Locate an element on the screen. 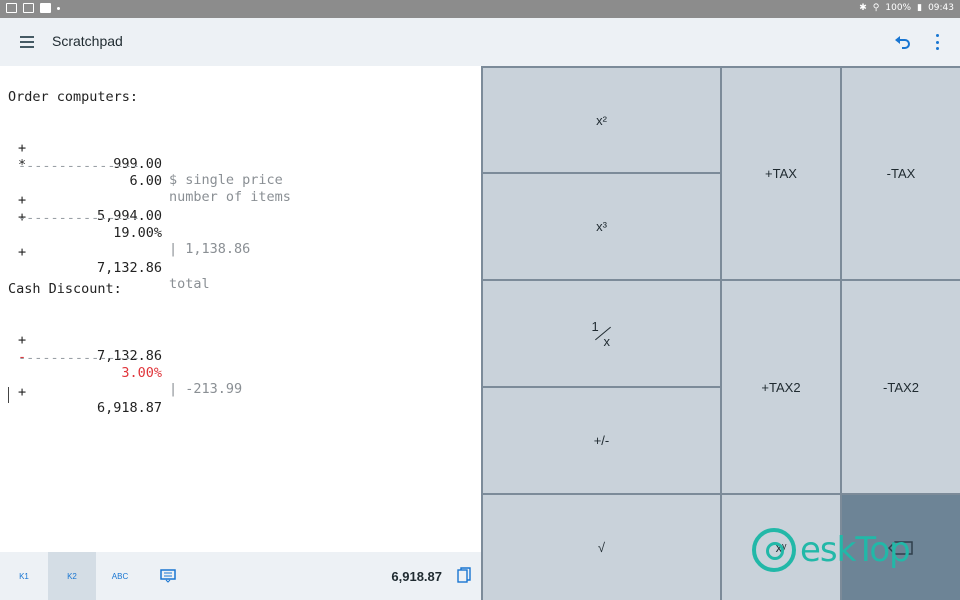 This screenshot has width=960, height=600. plus-minus-key: +/- is located at coordinates (601, 440).